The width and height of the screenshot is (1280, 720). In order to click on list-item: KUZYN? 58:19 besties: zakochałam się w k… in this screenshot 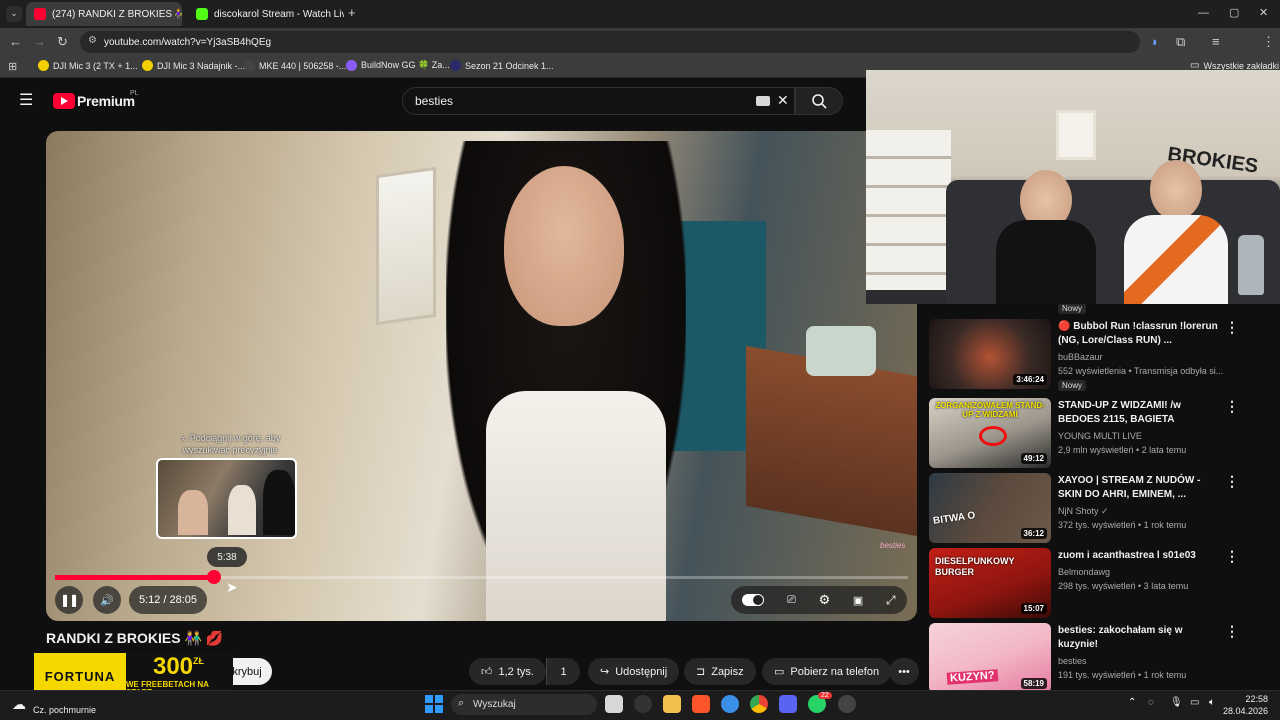, I will do `click(1099, 656)`.